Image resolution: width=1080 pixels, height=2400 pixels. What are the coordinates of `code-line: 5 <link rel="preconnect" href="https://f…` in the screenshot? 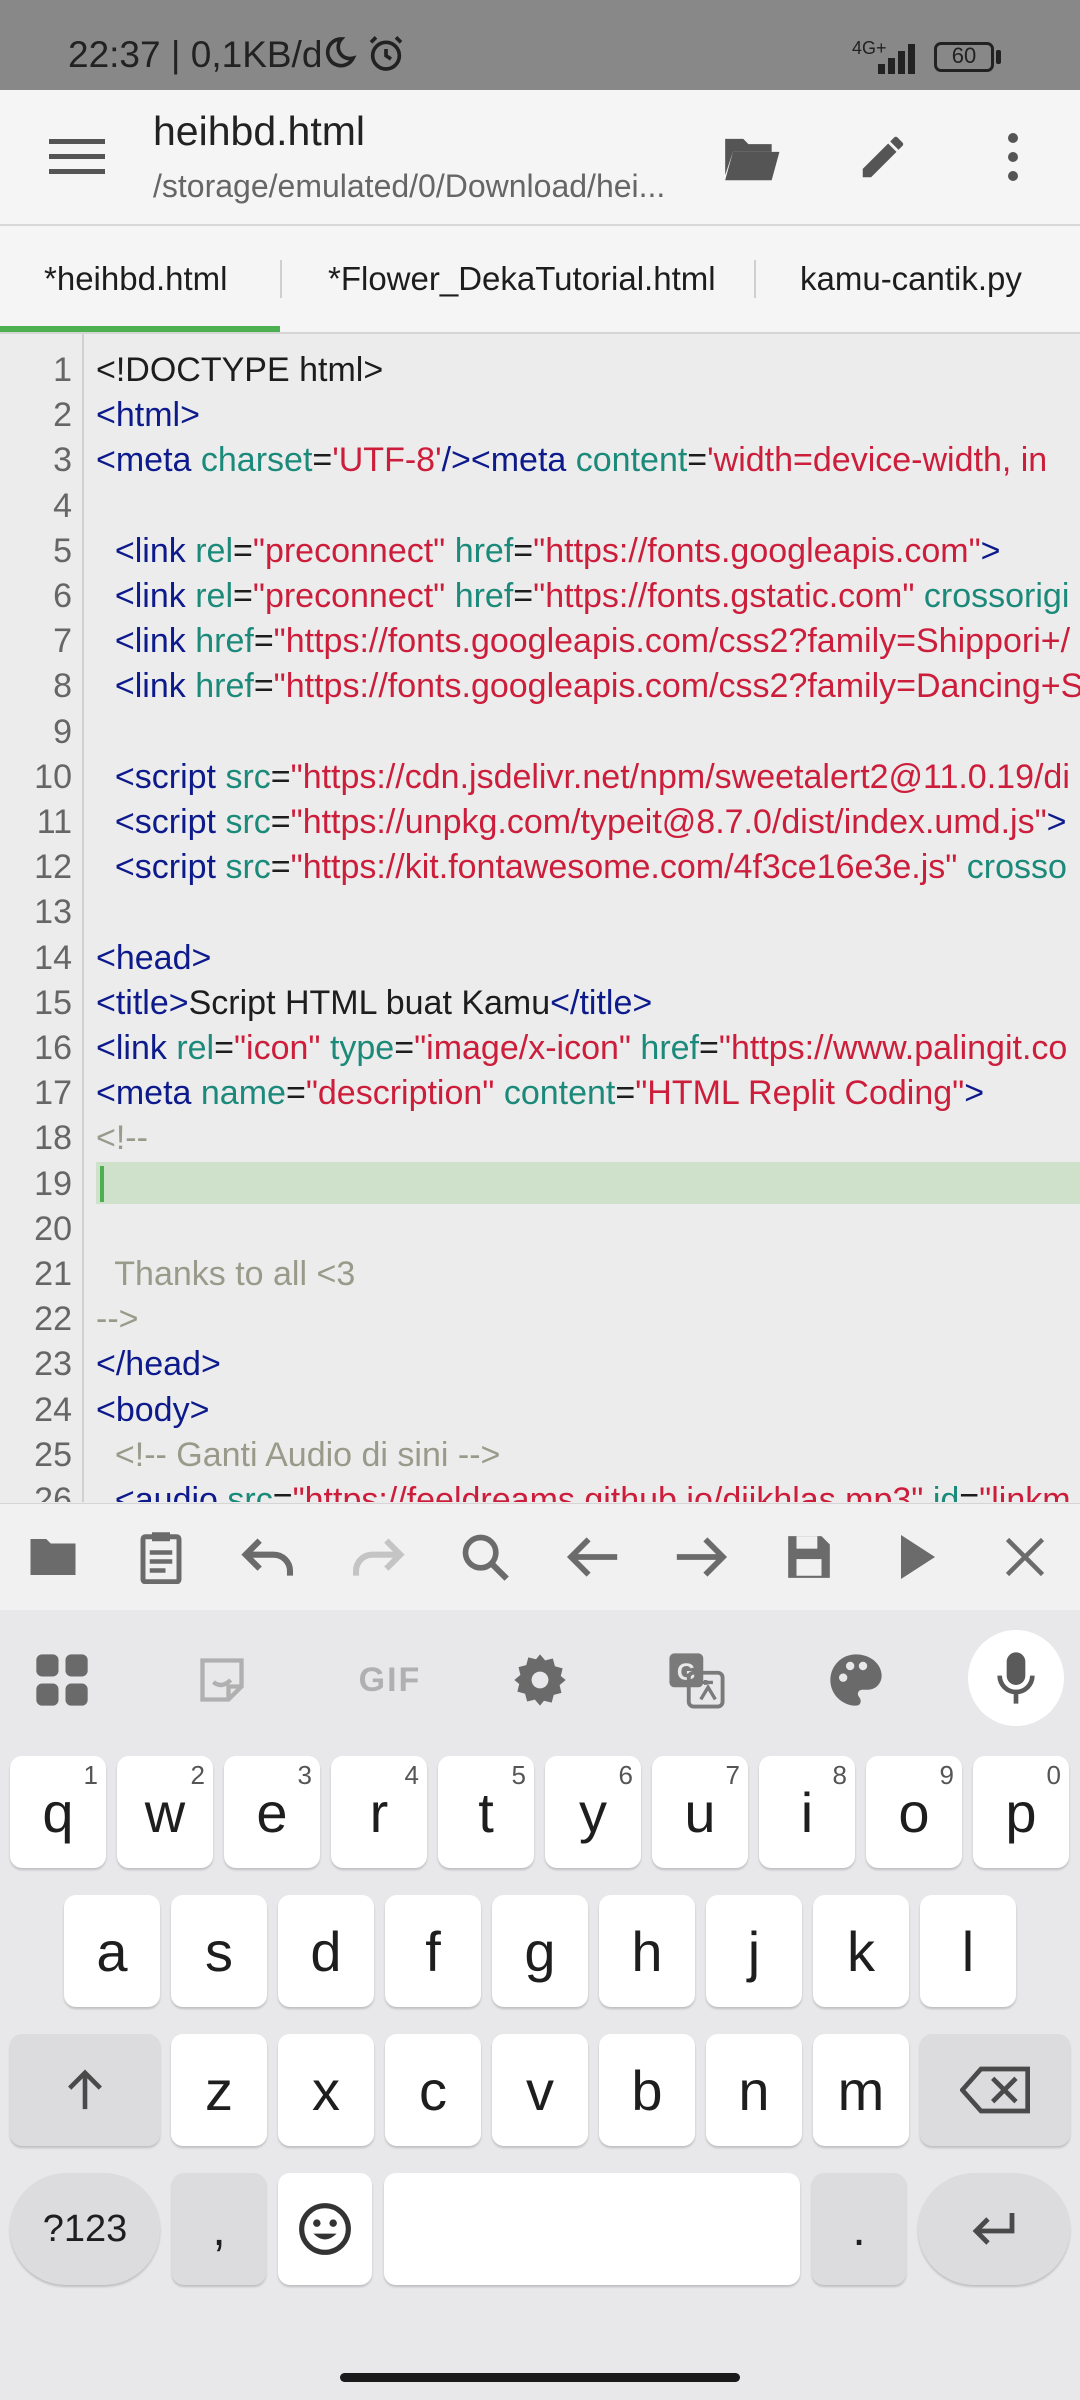 It's located at (540, 551).